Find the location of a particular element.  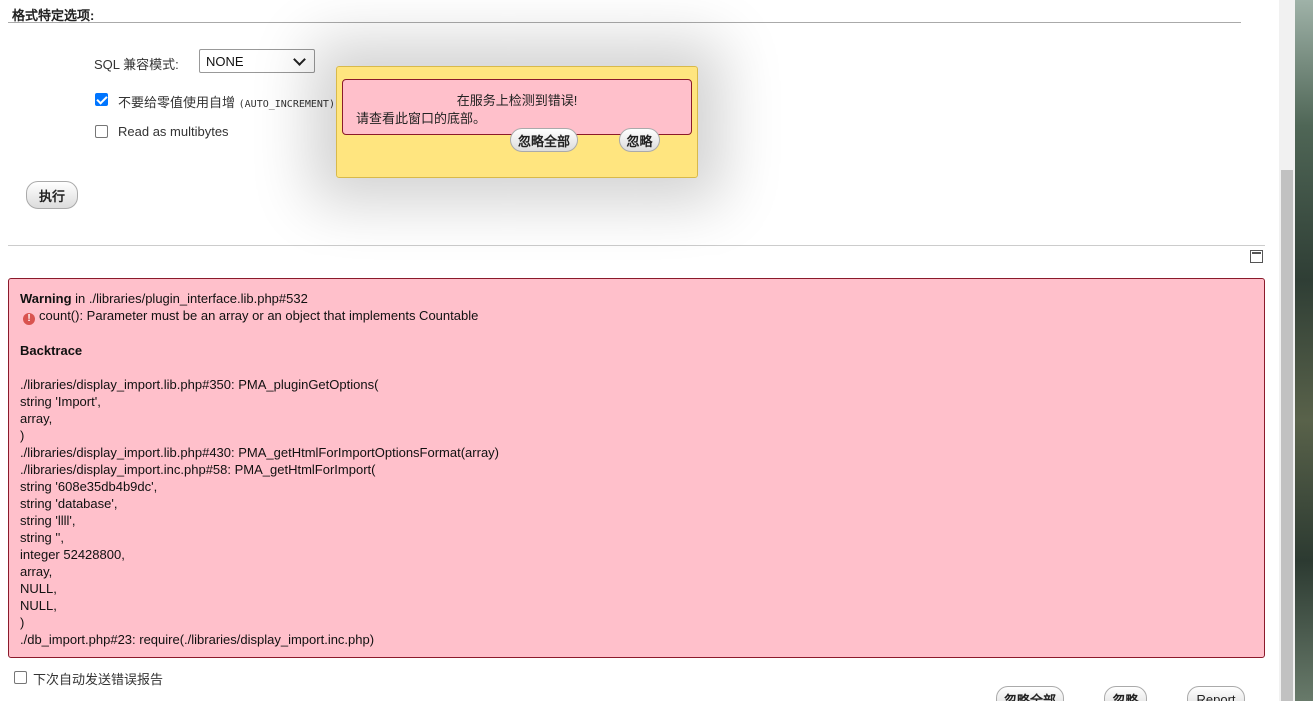

backtrace-line: string 'database', is located at coordinates (69, 503).